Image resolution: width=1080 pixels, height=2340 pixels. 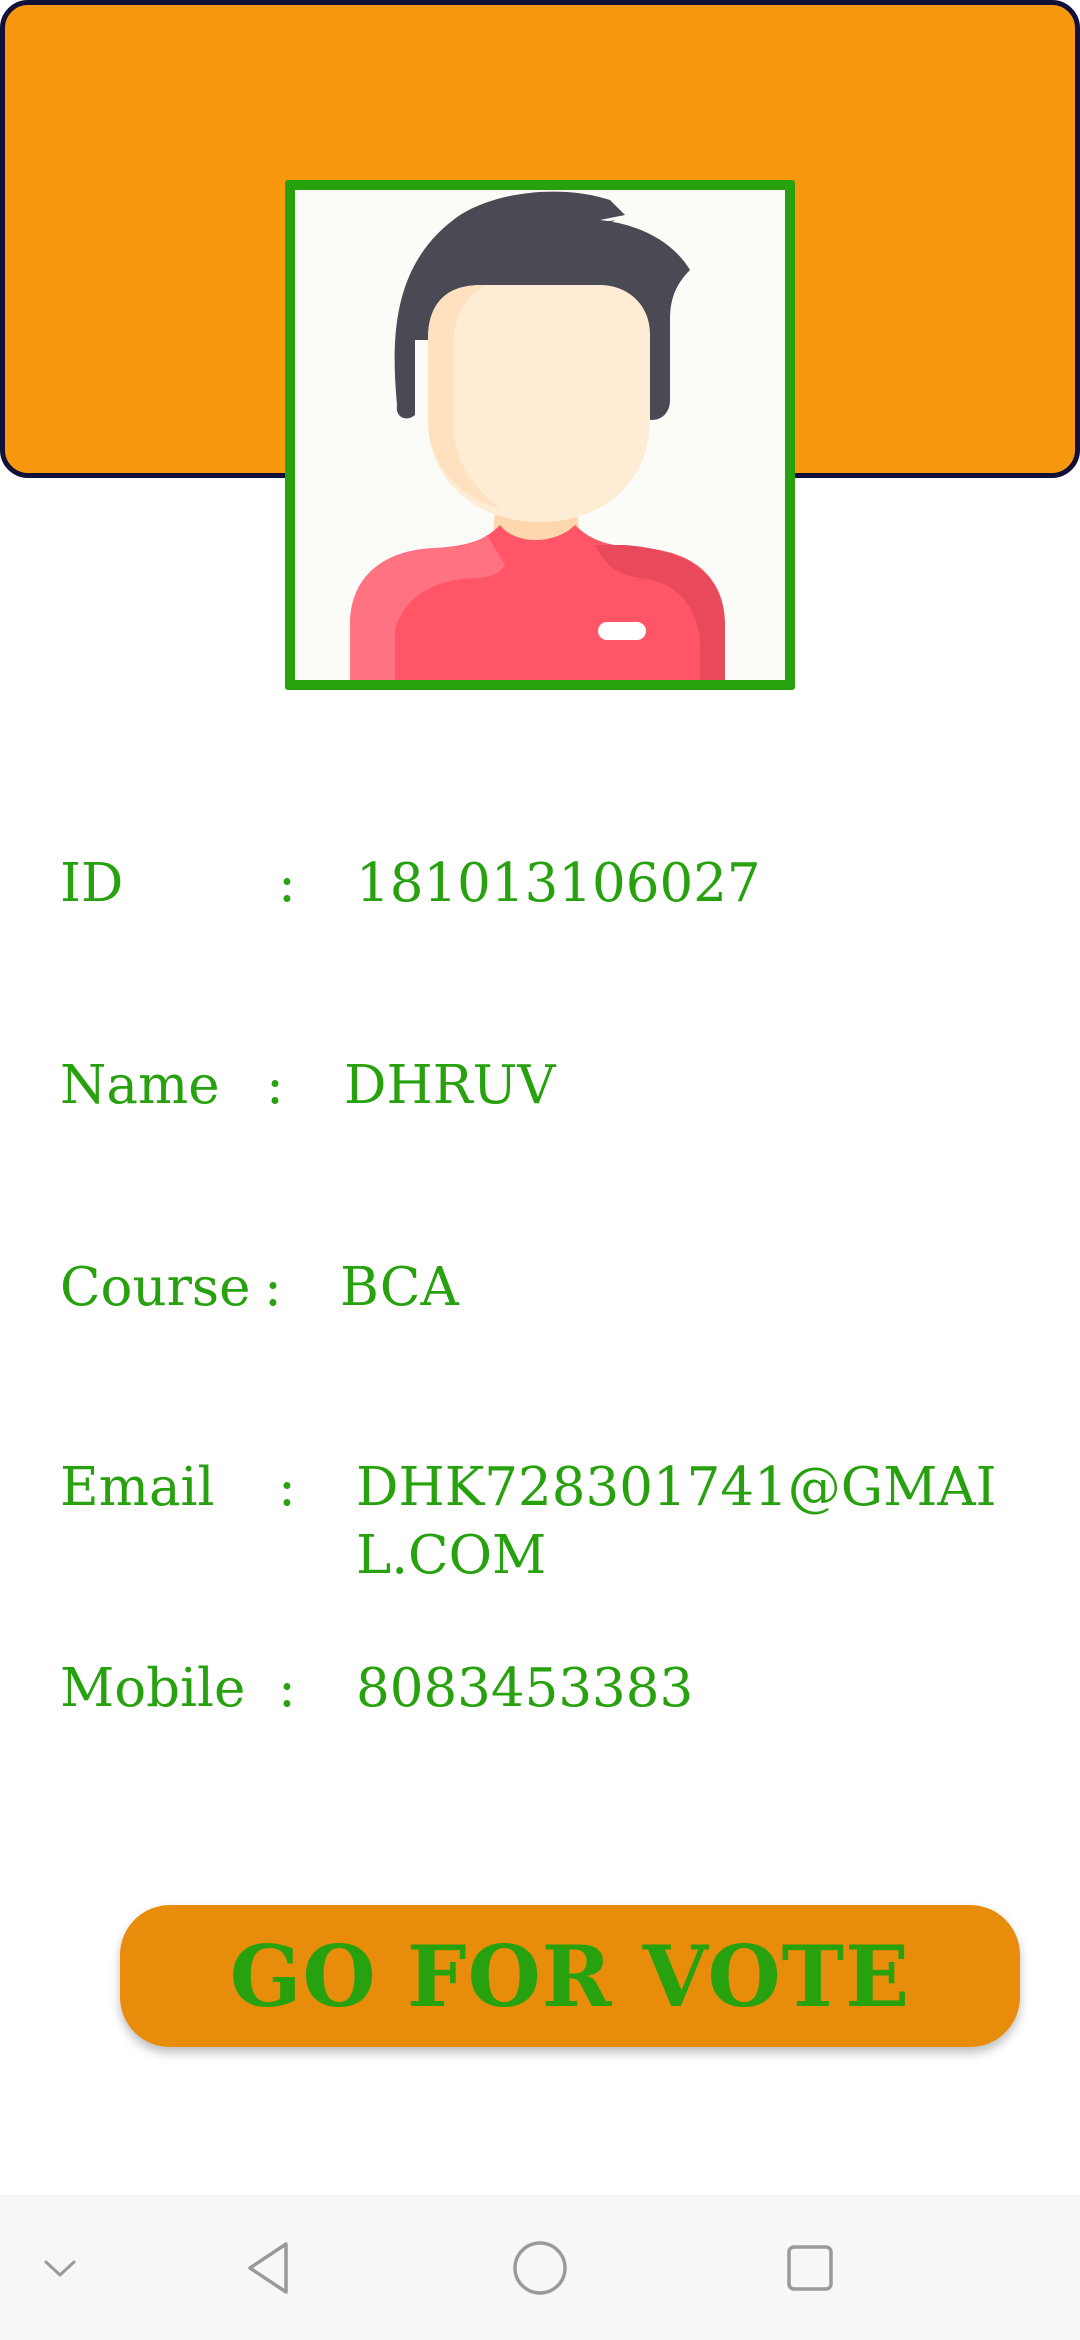 I want to click on profile-photo, so click(x=540, y=435).